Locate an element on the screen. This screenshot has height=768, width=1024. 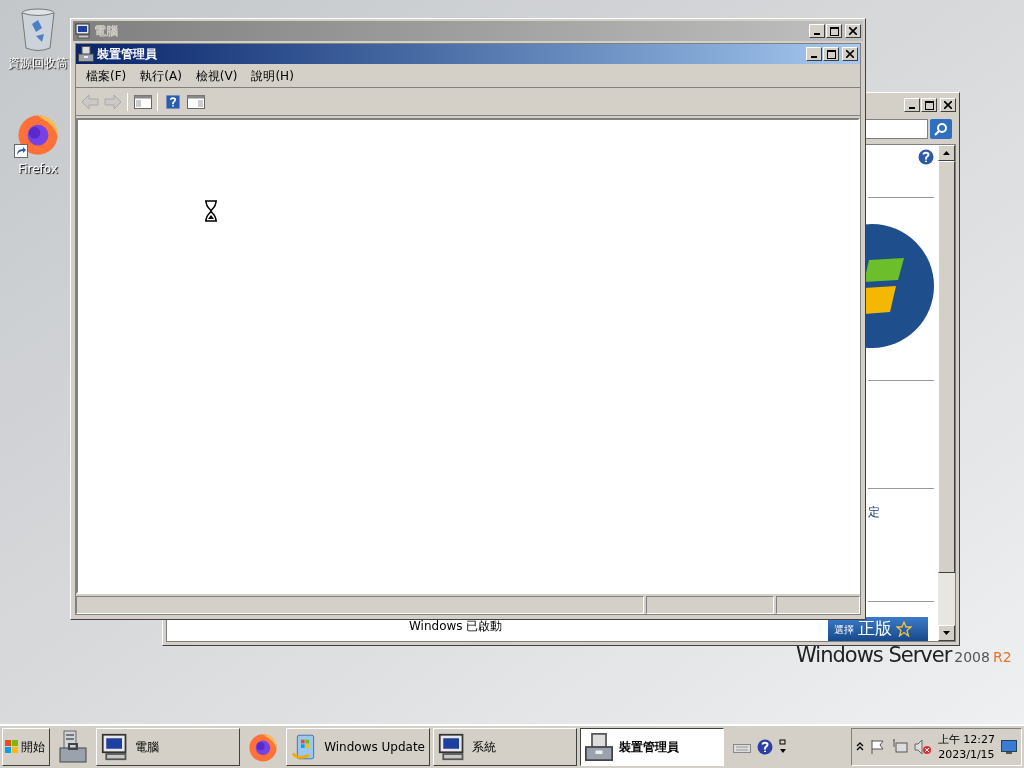
chevron-up-icon is located at coordinates (859, 747).